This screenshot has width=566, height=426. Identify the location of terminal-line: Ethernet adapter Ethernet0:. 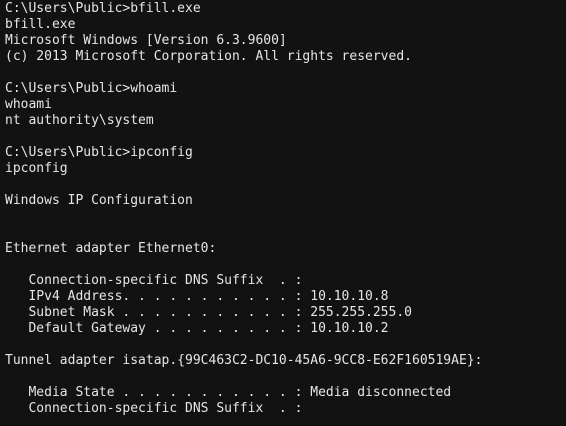
(111, 248).